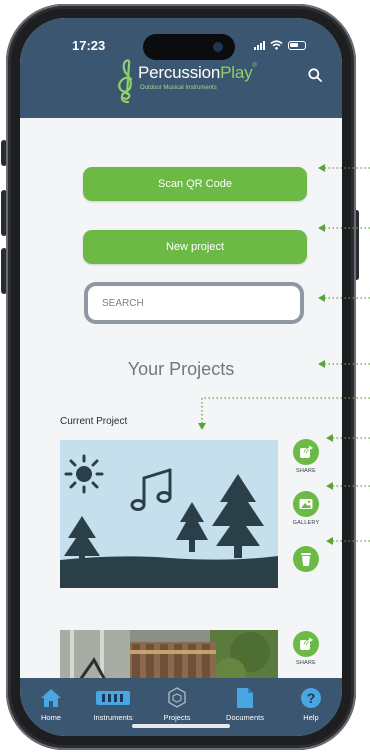 This screenshot has width=370, height=755. Describe the element at coordinates (94, 421) in the screenshot. I see `current-project-label: Current Project` at that location.